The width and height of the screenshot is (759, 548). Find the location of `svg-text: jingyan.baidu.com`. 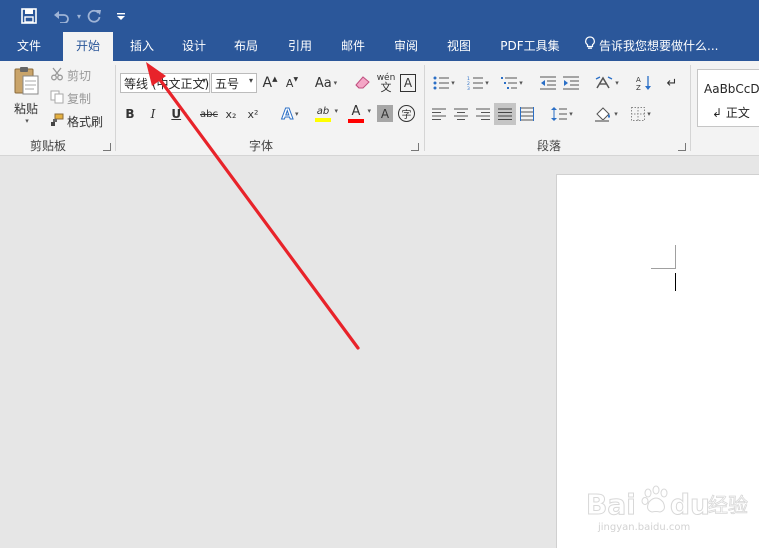

svg-text: jingyan.baidu.com is located at coordinates (643, 527).